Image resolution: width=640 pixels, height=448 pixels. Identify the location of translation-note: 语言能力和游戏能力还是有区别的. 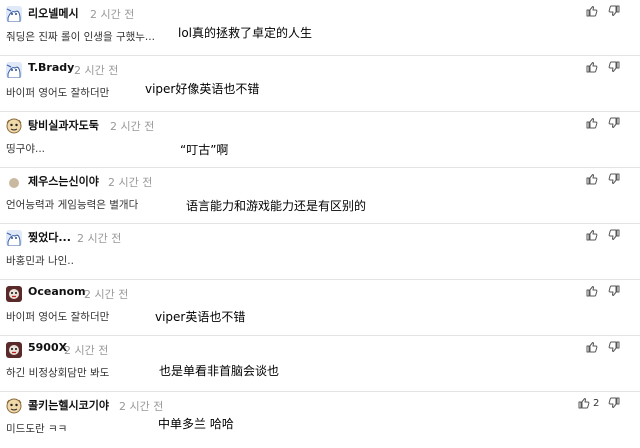
(276, 206).